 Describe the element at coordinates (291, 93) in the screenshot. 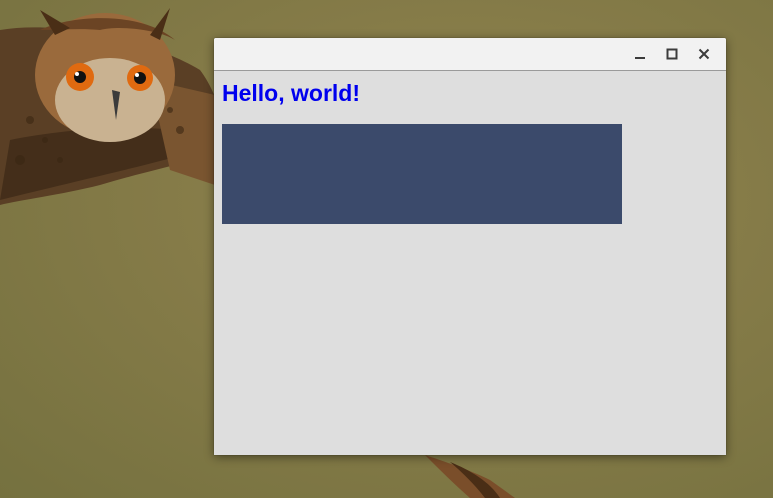

I see `page-heading: Hello, world!` at that location.